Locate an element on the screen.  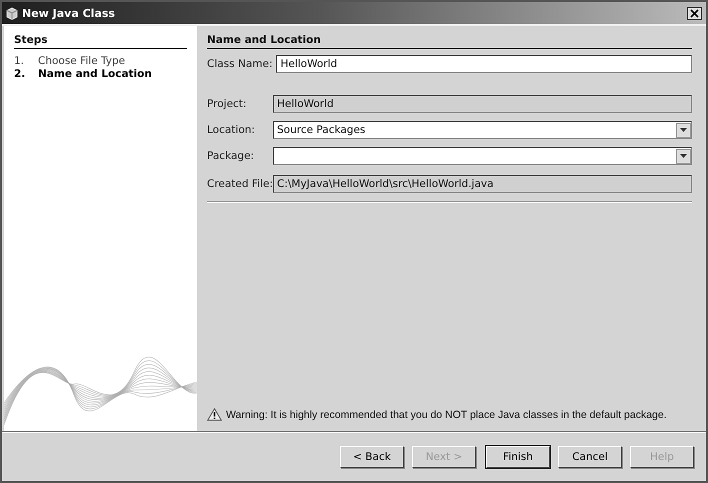
panel-heading: Name and Location is located at coordinates (449, 41).